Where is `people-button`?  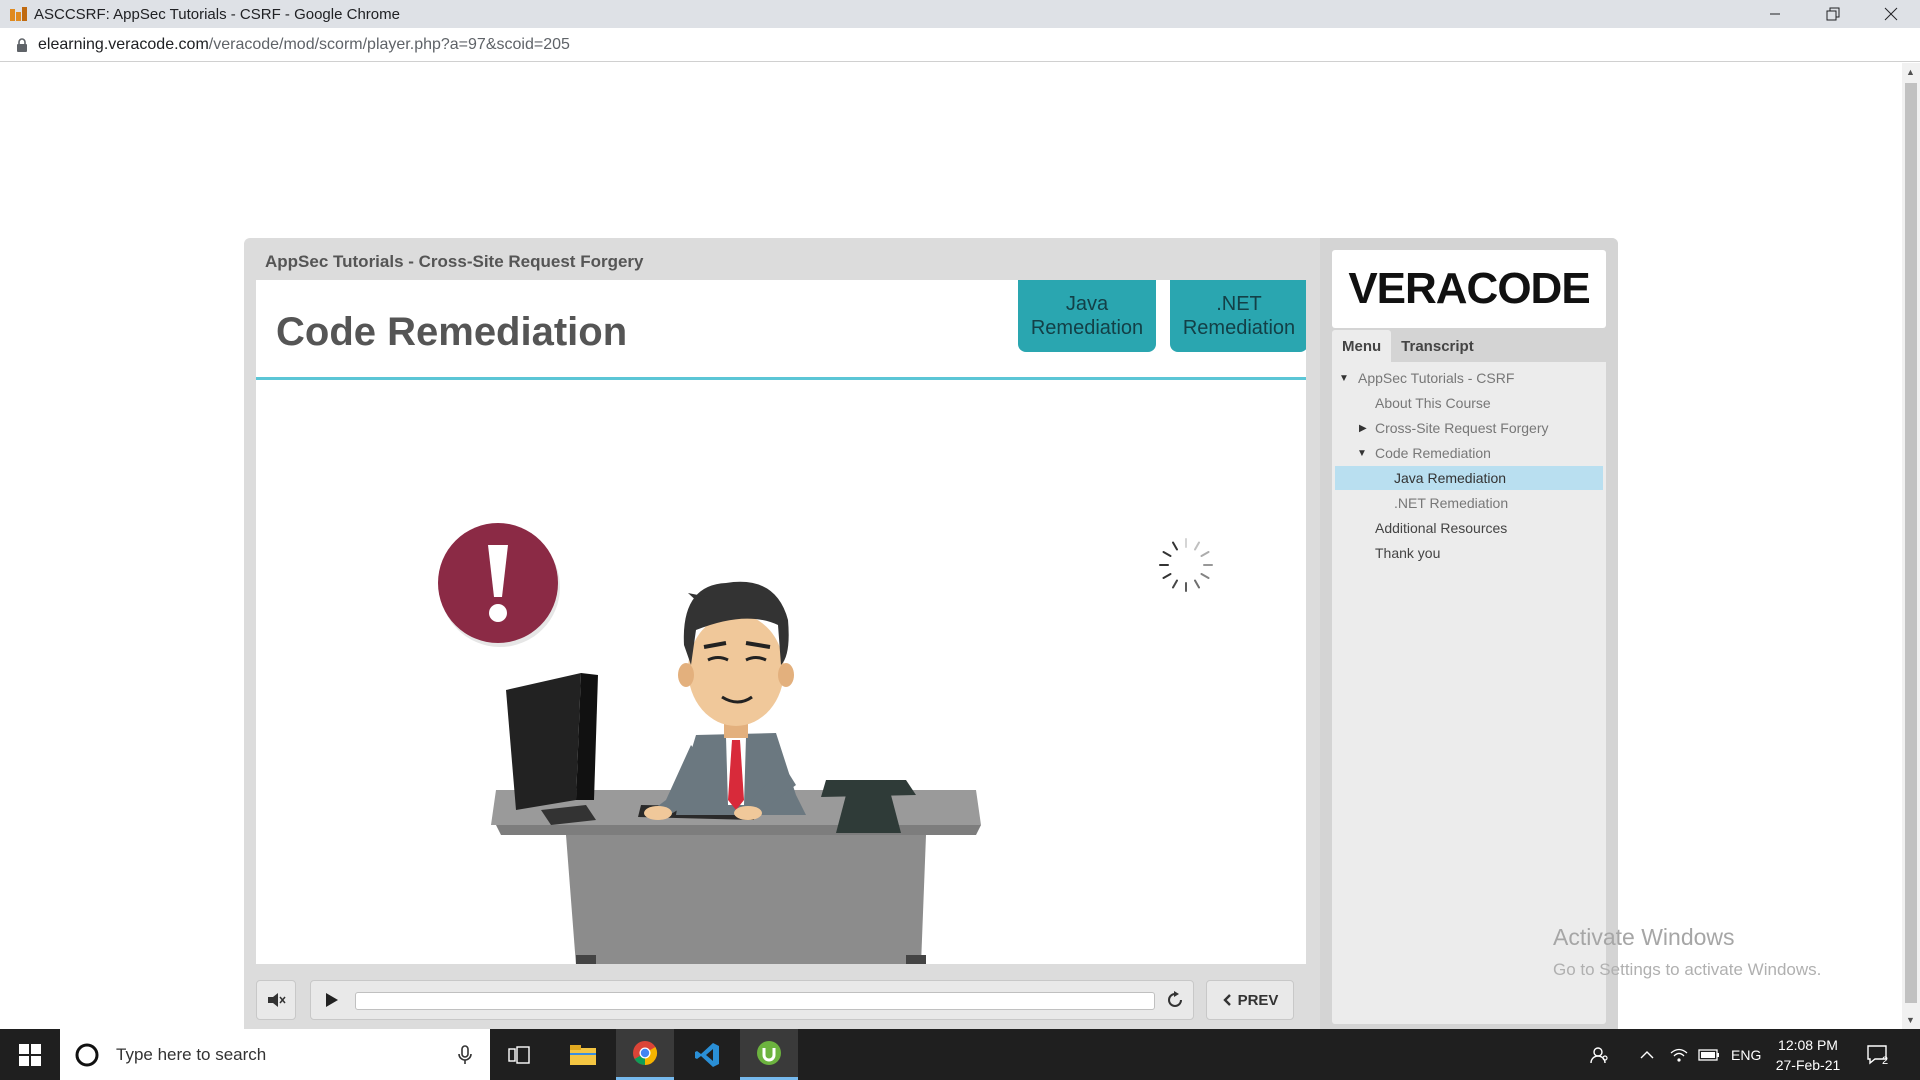 people-button is located at coordinates (1600, 1054).